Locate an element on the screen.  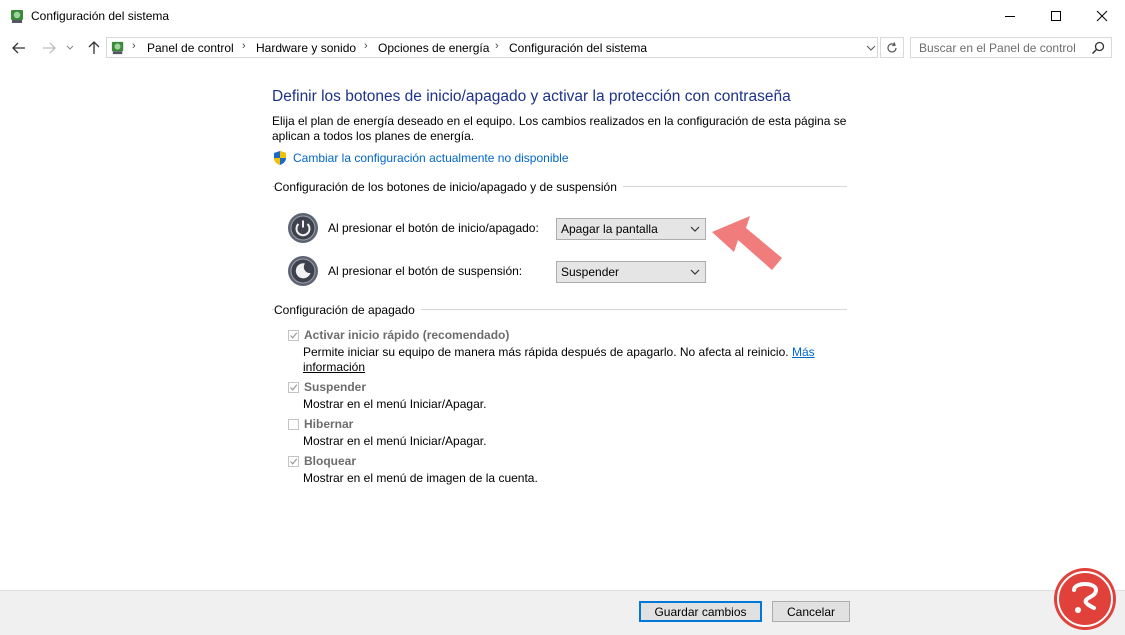
minimize-icon is located at coordinates (1010, 16).